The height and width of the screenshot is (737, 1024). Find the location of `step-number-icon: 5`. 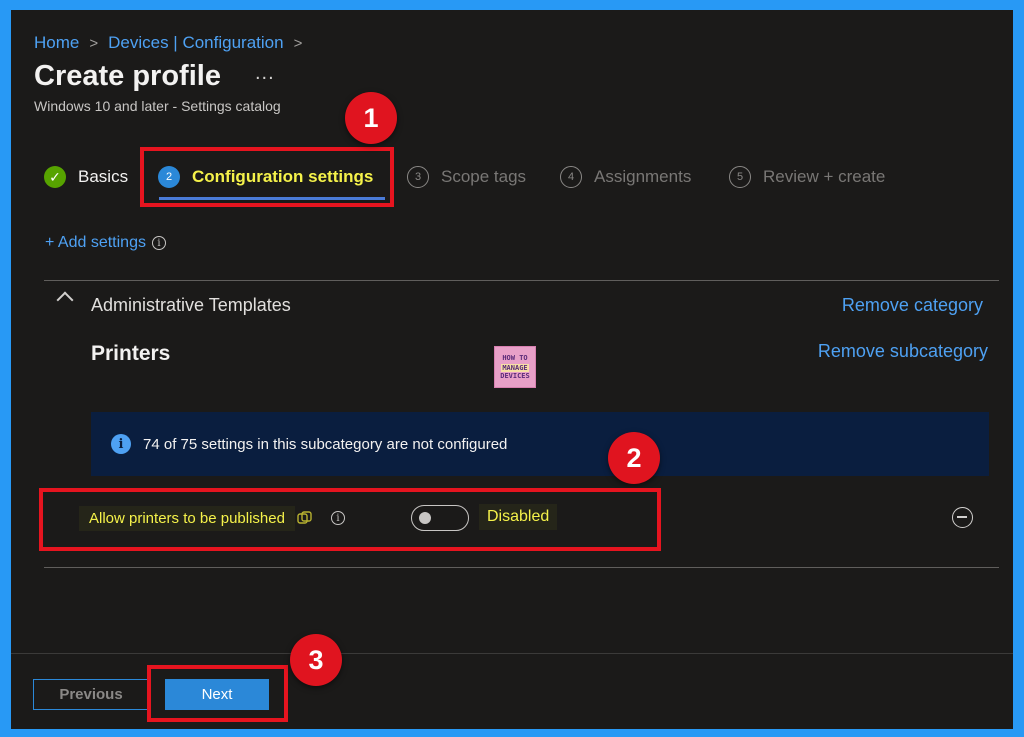

step-number-icon: 5 is located at coordinates (740, 177).